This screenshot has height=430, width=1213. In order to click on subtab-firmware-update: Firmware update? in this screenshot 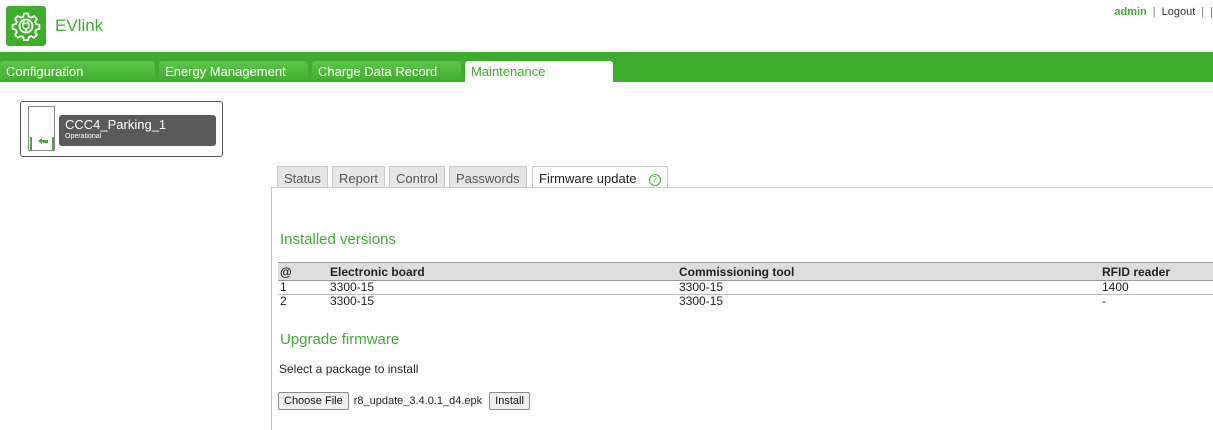, I will do `click(600, 177)`.